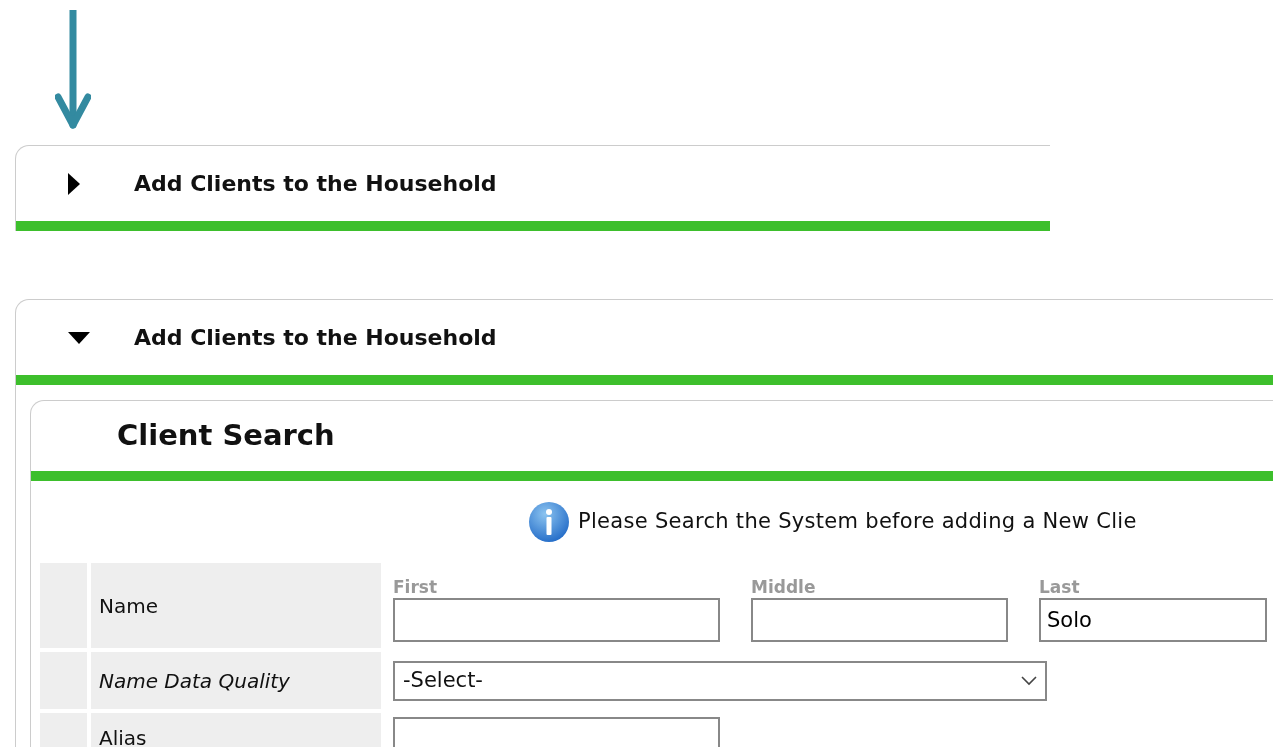 Image resolution: width=1273 pixels, height=747 pixels. Describe the element at coordinates (226, 436) in the screenshot. I see `section-title: Client Search` at that location.